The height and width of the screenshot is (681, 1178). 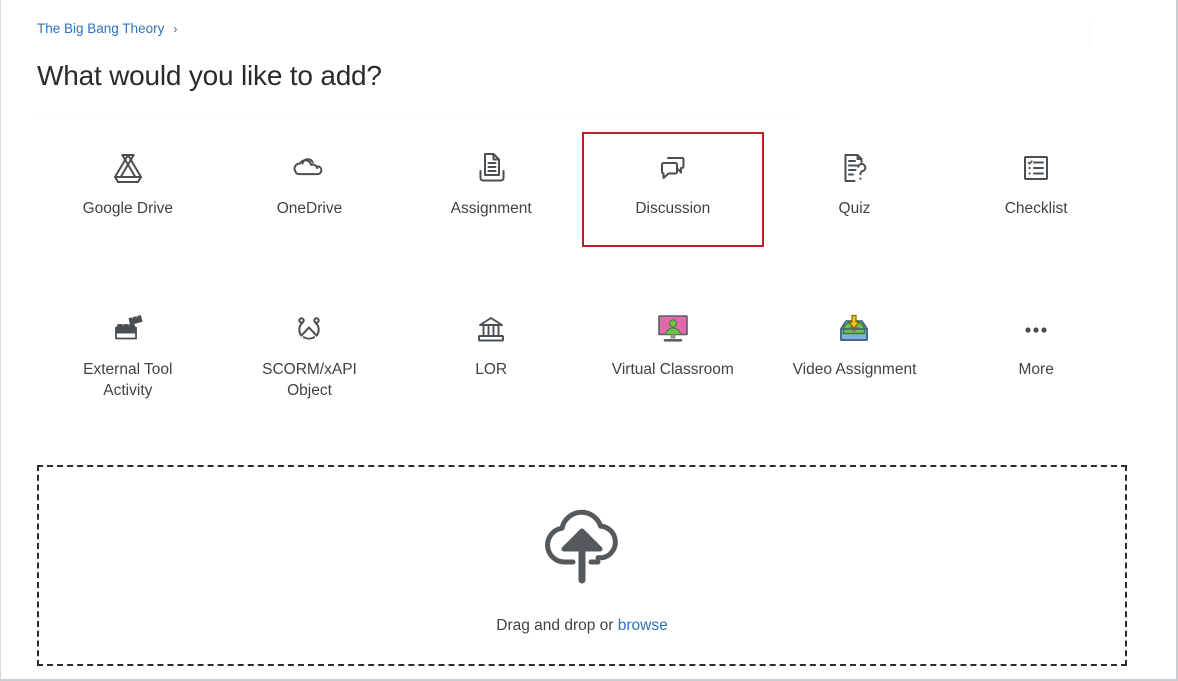 I want to click on tile-label: SCORM/xAPI Object, so click(x=309, y=380).